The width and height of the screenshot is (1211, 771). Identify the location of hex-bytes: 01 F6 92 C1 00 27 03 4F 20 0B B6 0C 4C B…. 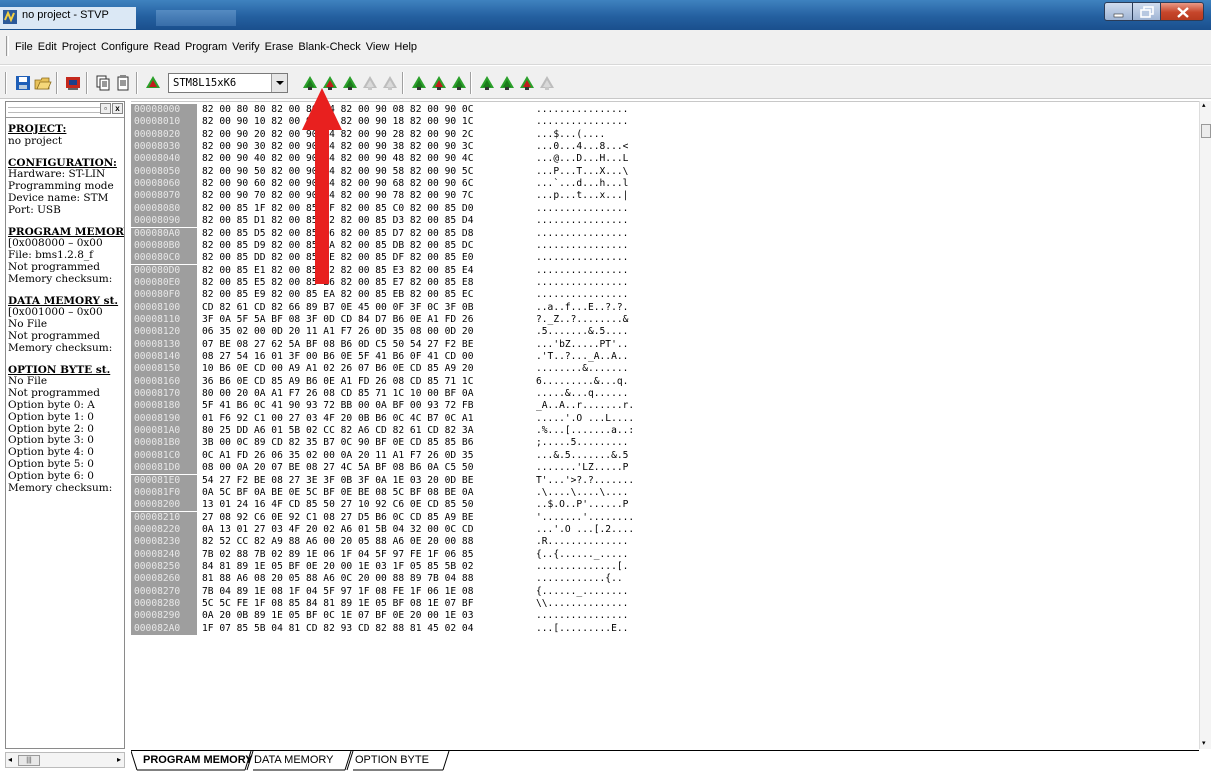
(337, 419).